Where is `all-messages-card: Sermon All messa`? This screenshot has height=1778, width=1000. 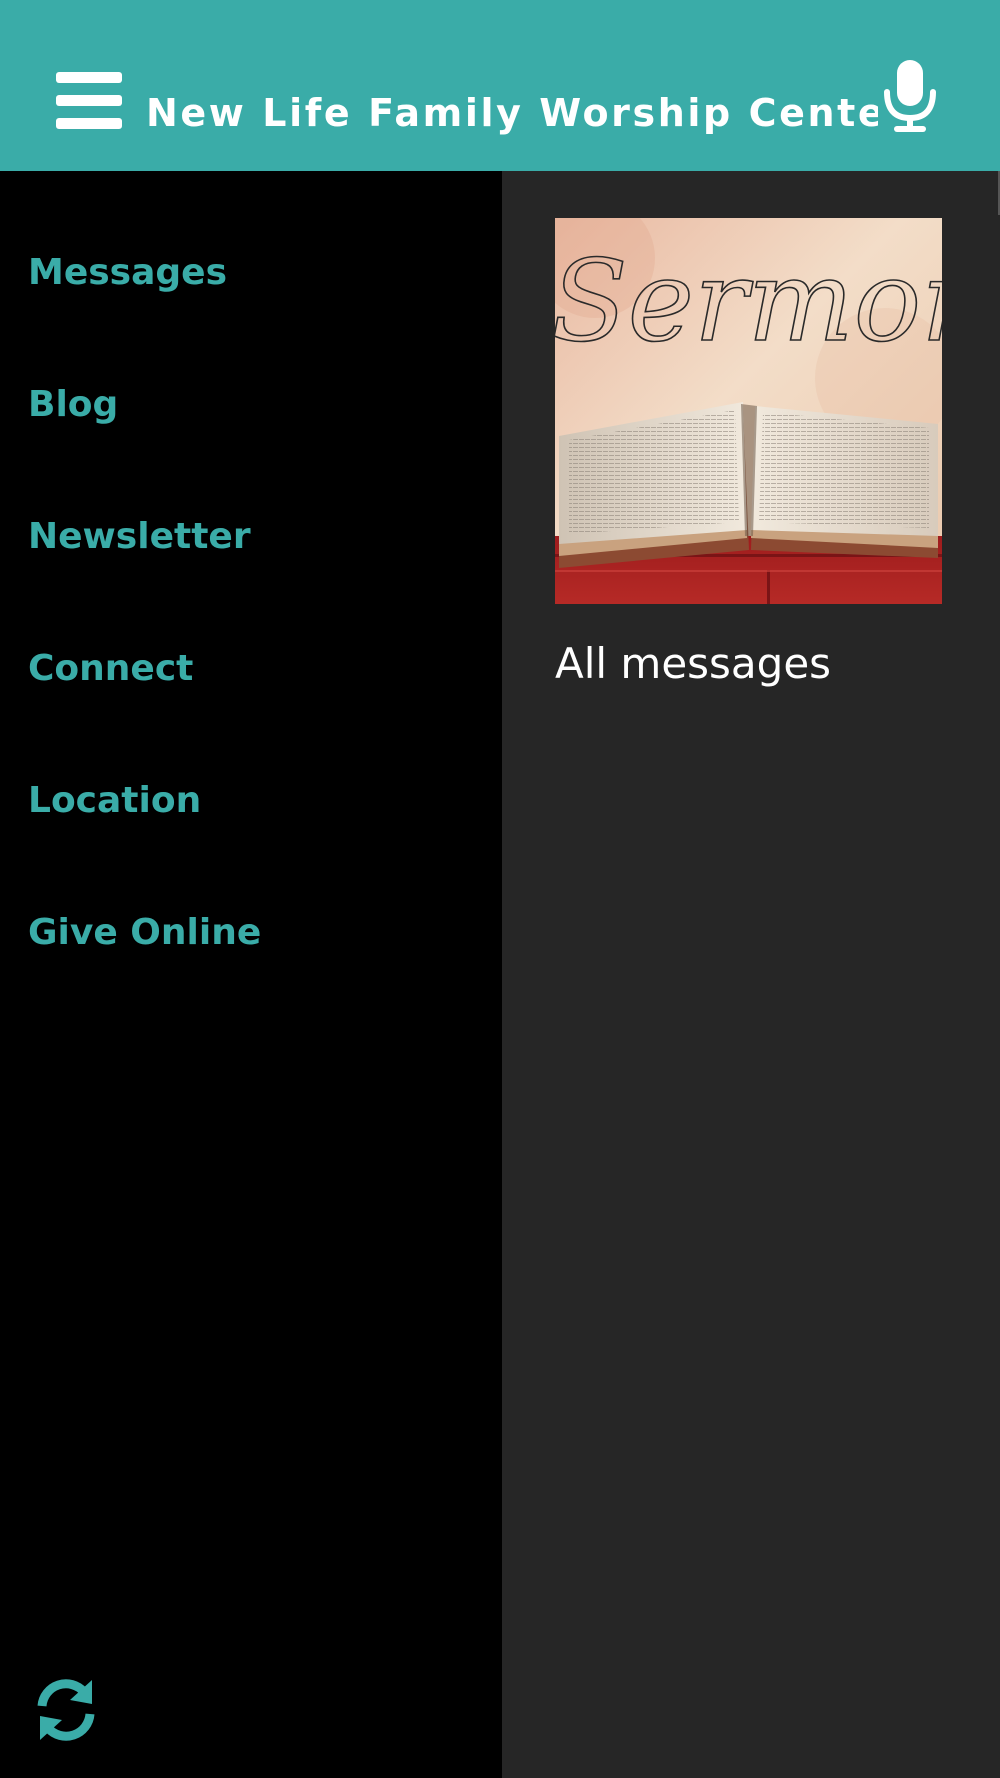 all-messages-card: Sermon All messa is located at coordinates (748, 455).